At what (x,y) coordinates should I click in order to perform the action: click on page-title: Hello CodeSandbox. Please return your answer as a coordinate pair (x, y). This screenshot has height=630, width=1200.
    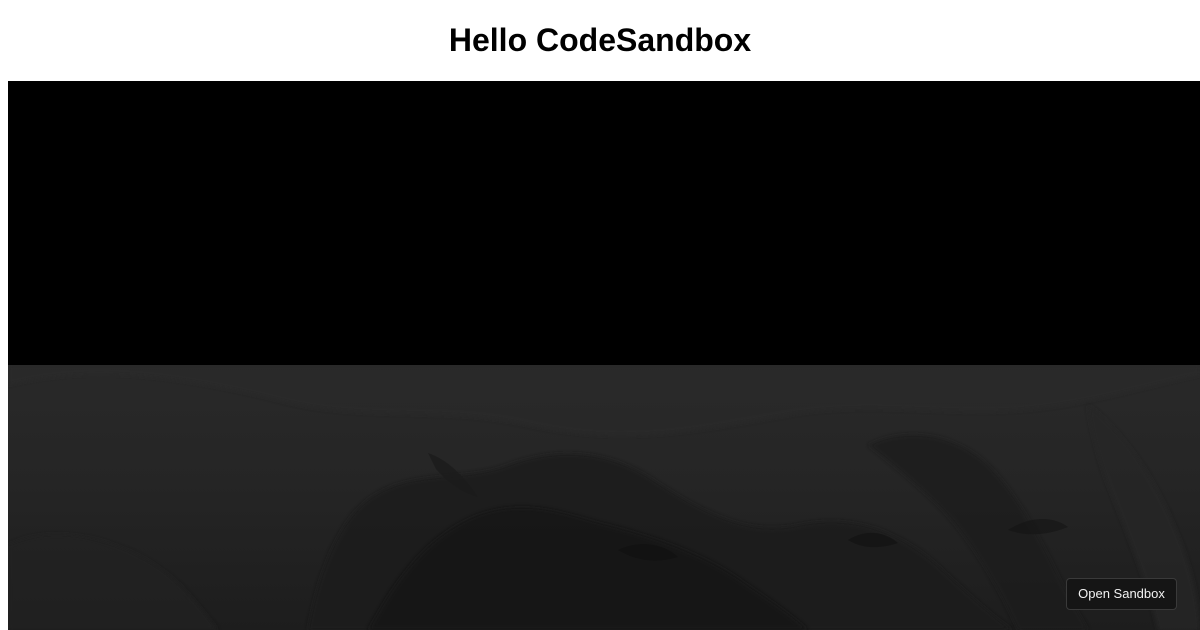
    Looking at the image, I should click on (600, 40).